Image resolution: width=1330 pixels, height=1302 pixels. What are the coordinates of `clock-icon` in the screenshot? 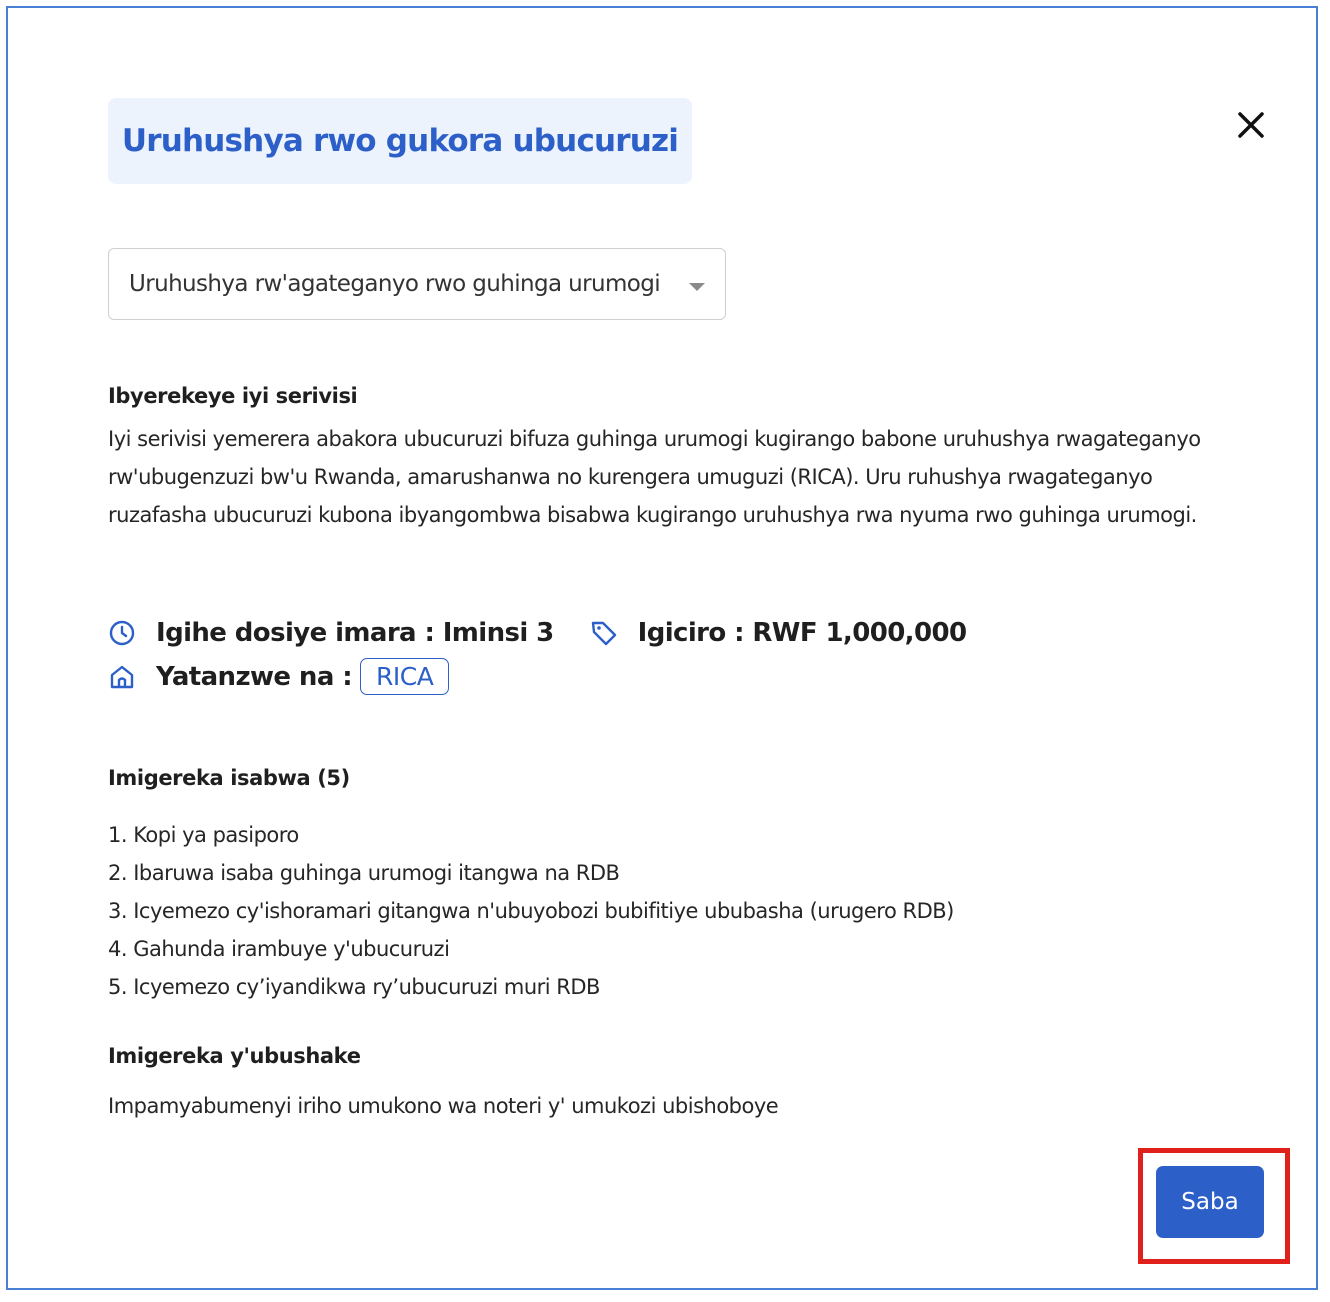 It's located at (122, 633).